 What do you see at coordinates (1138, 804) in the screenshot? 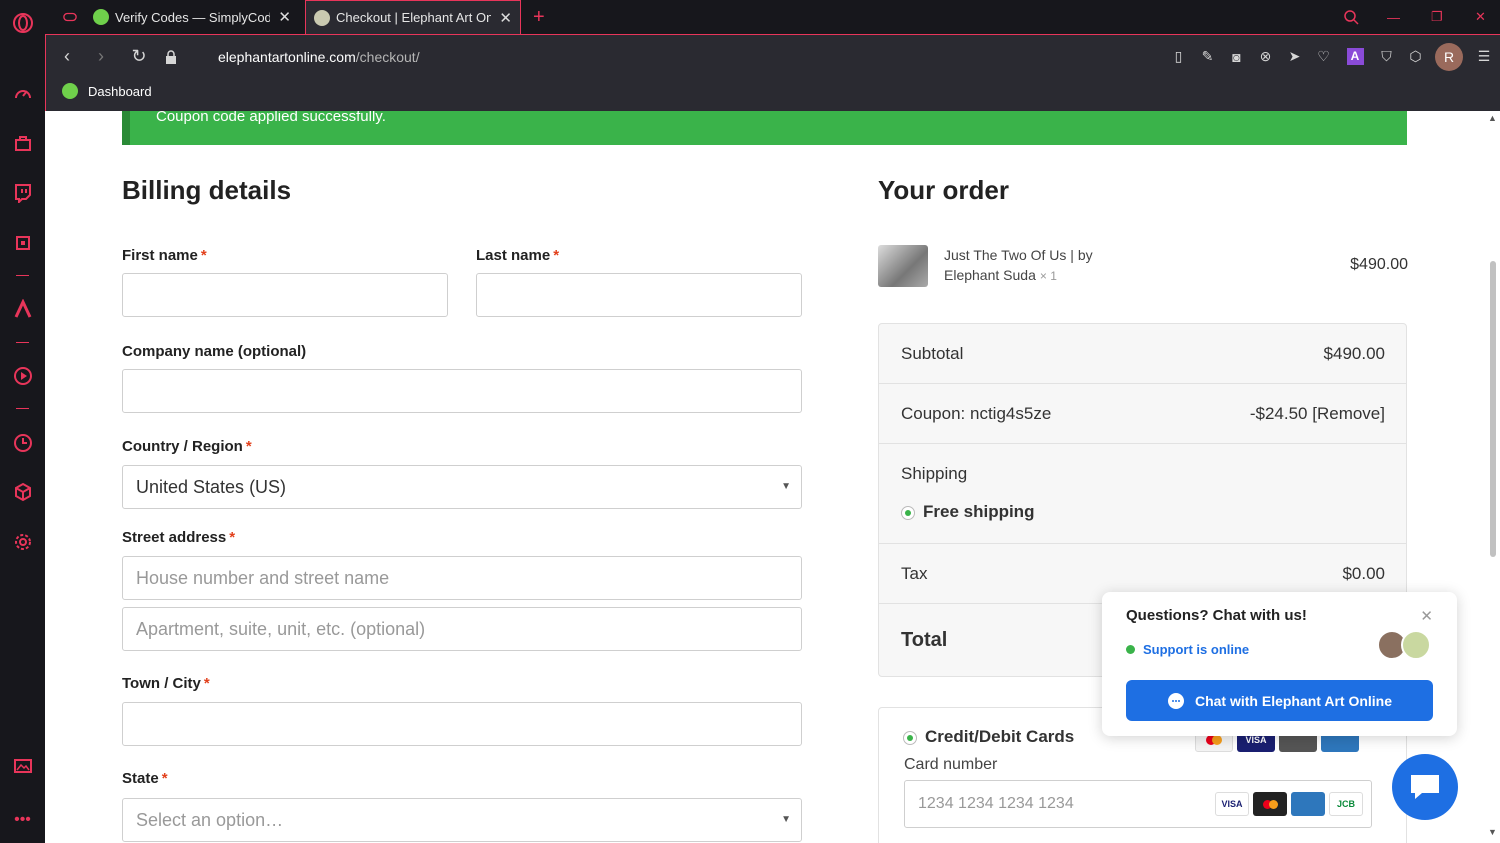
I see `card-number-input: 1234 1234 1234 1234 VISA JCB` at bounding box center [1138, 804].